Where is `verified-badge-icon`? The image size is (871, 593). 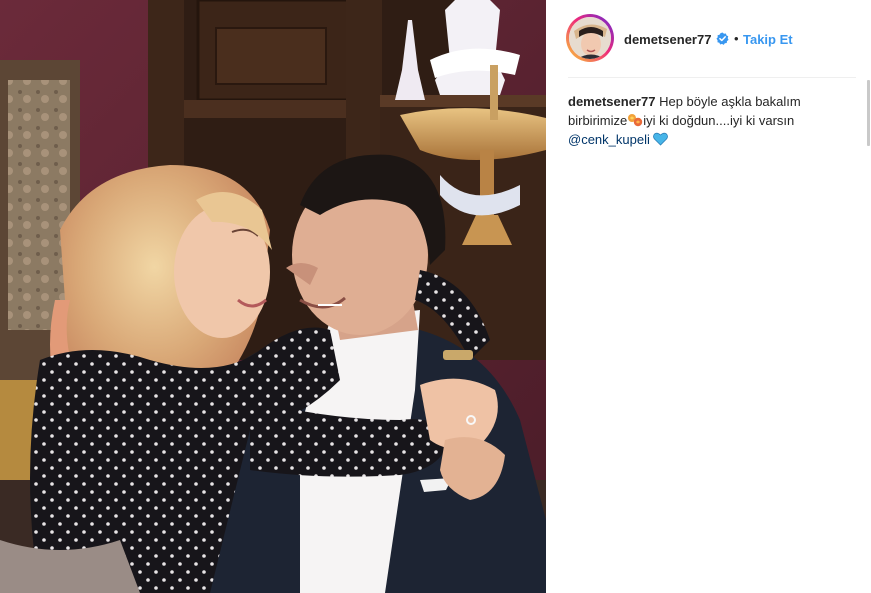 verified-badge-icon is located at coordinates (722, 38).